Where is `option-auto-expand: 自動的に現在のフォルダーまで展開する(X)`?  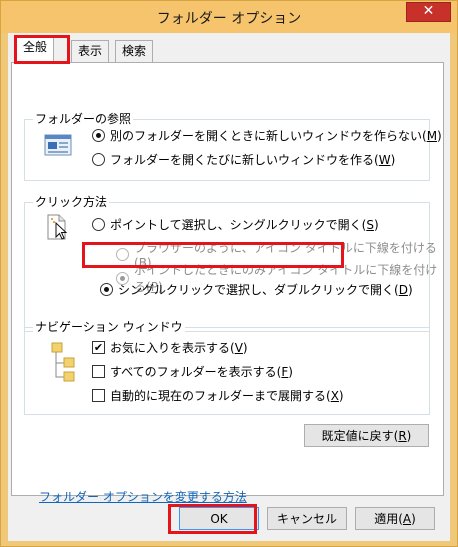
option-auto-expand: 自動的に現在のフォルダーまで展開する(X) is located at coordinates (218, 395).